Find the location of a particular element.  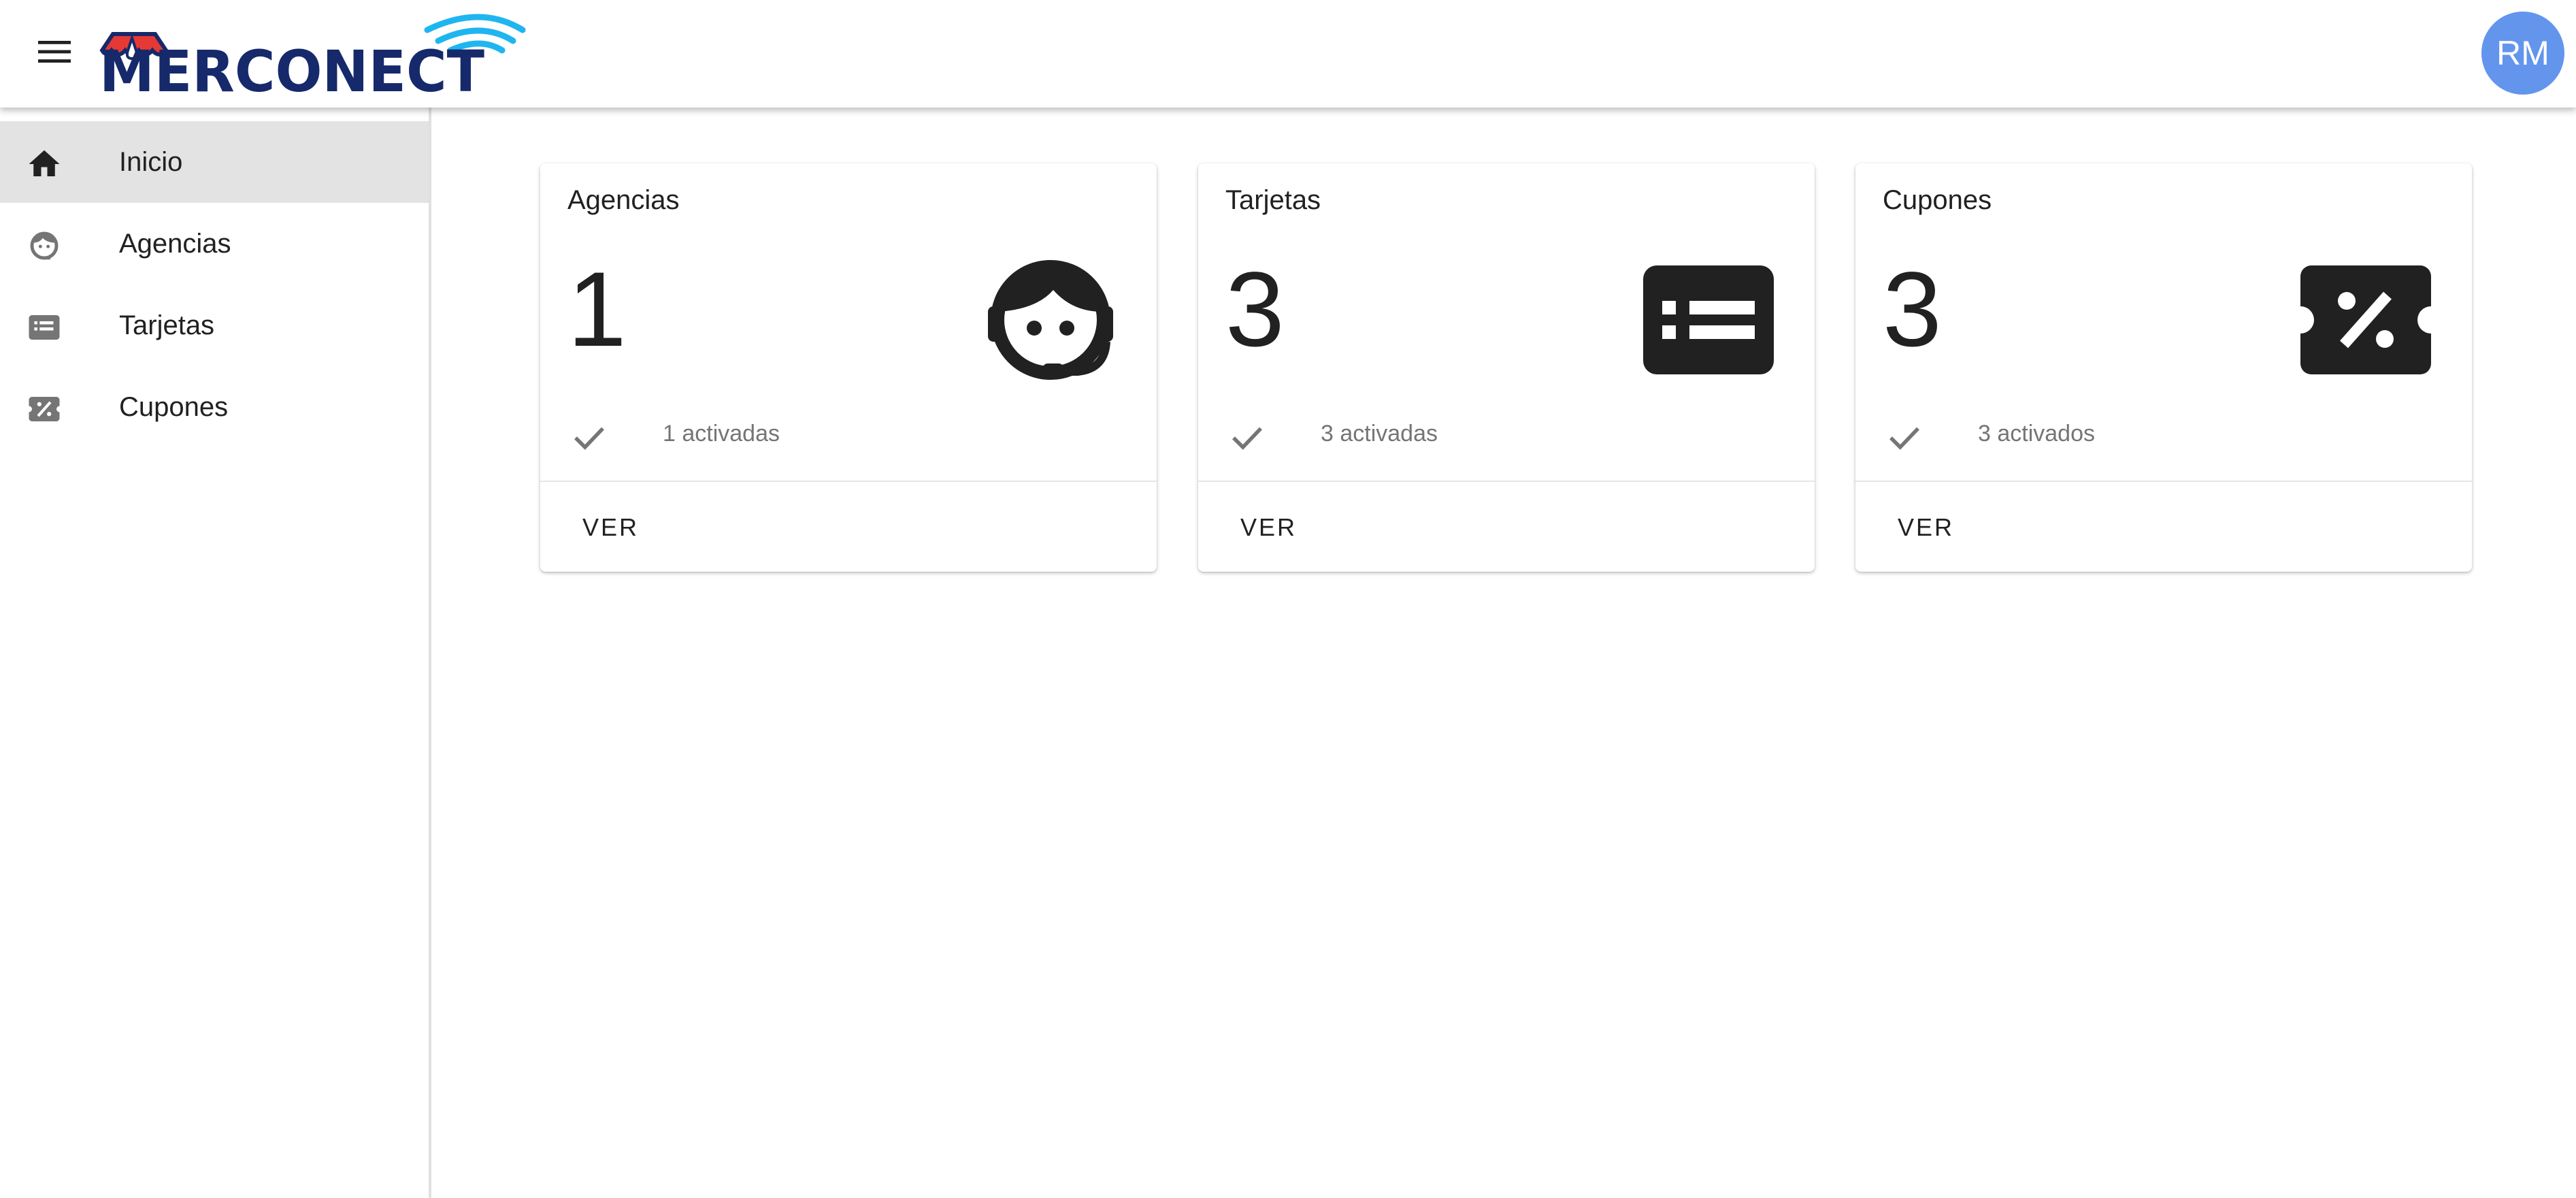

sidebar-item-label: Tarjetas is located at coordinates (167, 325).